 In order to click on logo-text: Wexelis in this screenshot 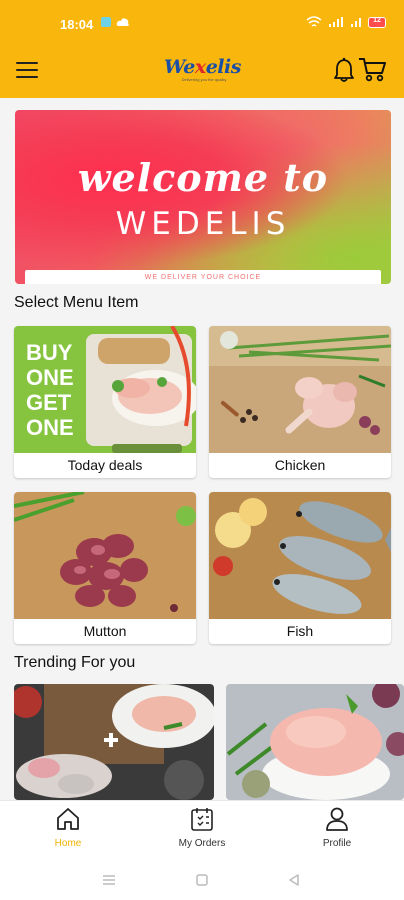, I will do `click(202, 67)`.